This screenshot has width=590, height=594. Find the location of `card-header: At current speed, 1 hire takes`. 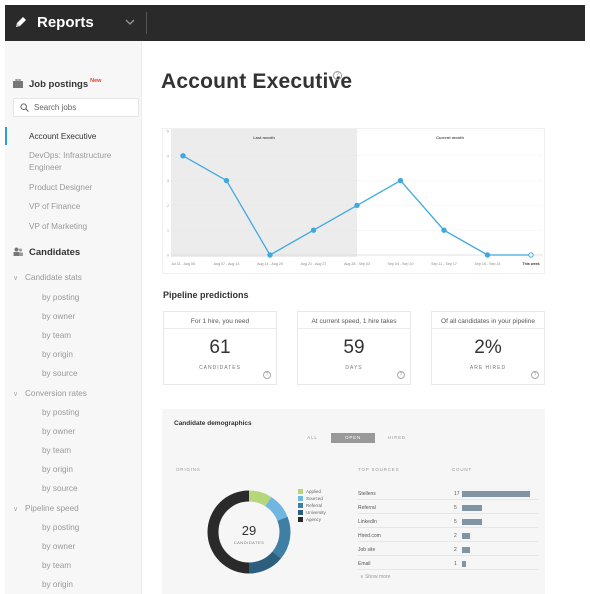

card-header: At current speed, 1 hire takes is located at coordinates (354, 320).